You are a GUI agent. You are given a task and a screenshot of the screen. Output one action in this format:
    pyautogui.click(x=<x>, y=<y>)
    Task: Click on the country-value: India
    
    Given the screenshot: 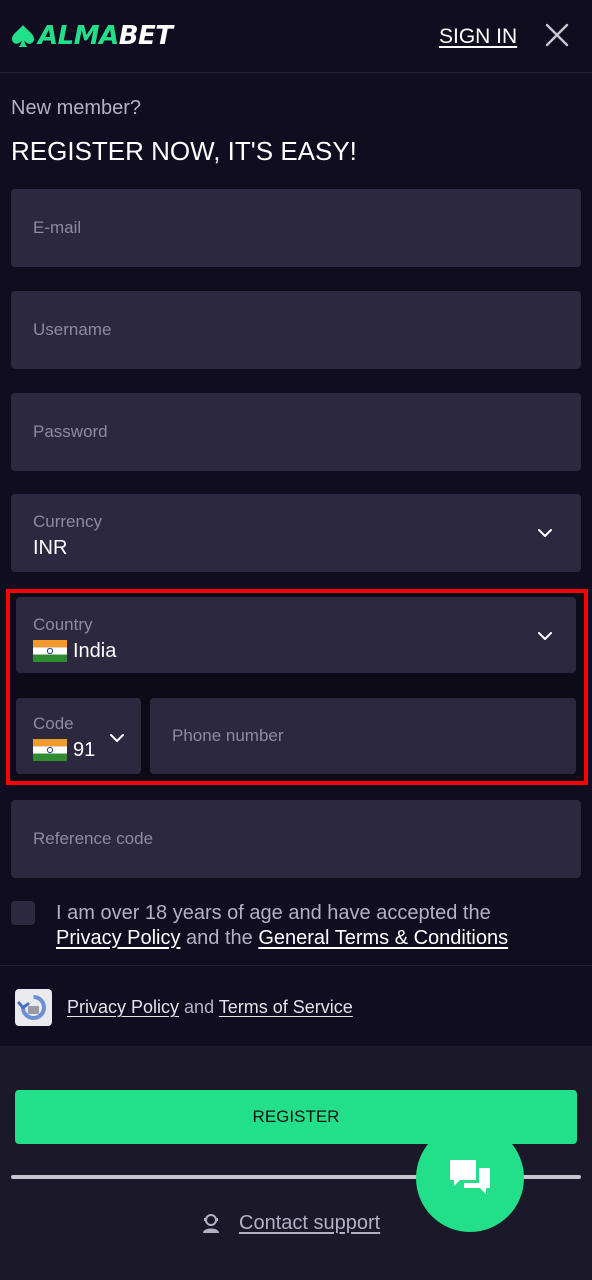 What is the action you would take?
    pyautogui.click(x=95, y=651)
    